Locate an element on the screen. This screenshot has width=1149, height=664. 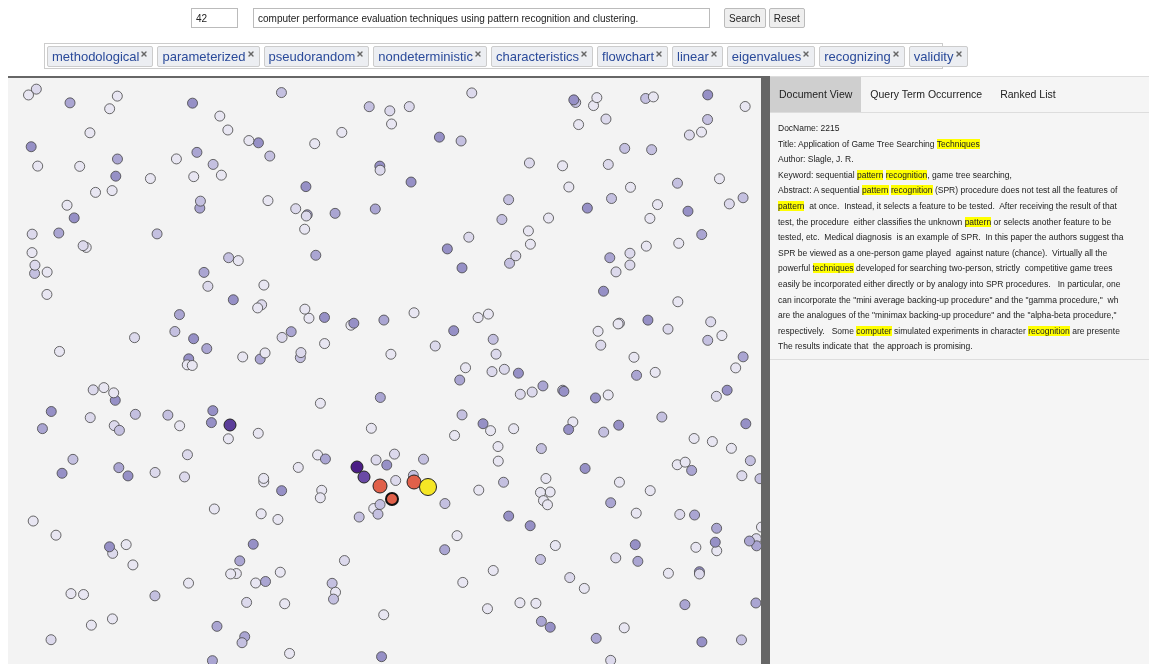
term-tag: nondeterministic is located at coordinates (430, 56).